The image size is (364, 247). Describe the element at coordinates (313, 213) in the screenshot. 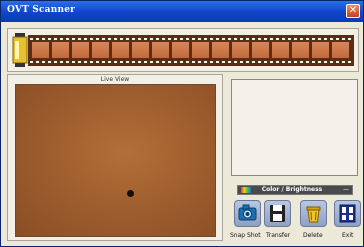

I see `delete-button` at that location.